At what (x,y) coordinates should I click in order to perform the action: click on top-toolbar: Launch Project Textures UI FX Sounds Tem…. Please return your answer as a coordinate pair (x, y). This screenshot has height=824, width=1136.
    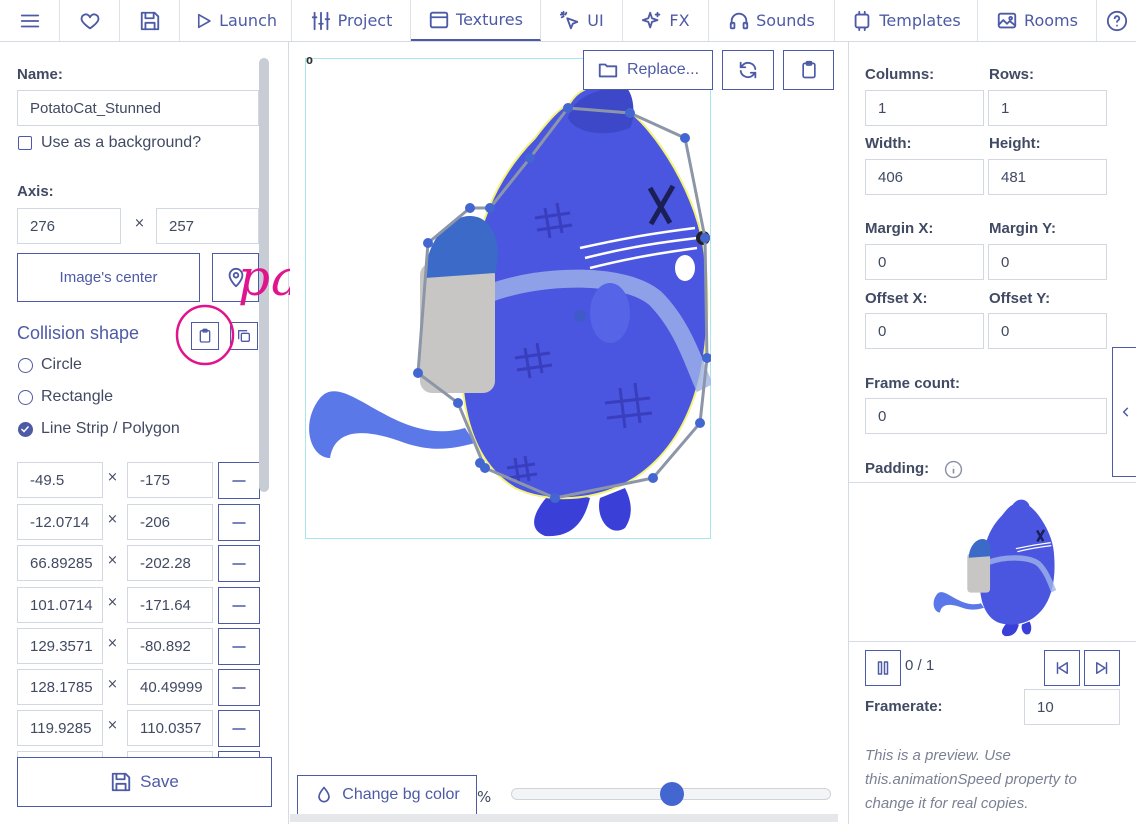
    Looking at the image, I should click on (568, 21).